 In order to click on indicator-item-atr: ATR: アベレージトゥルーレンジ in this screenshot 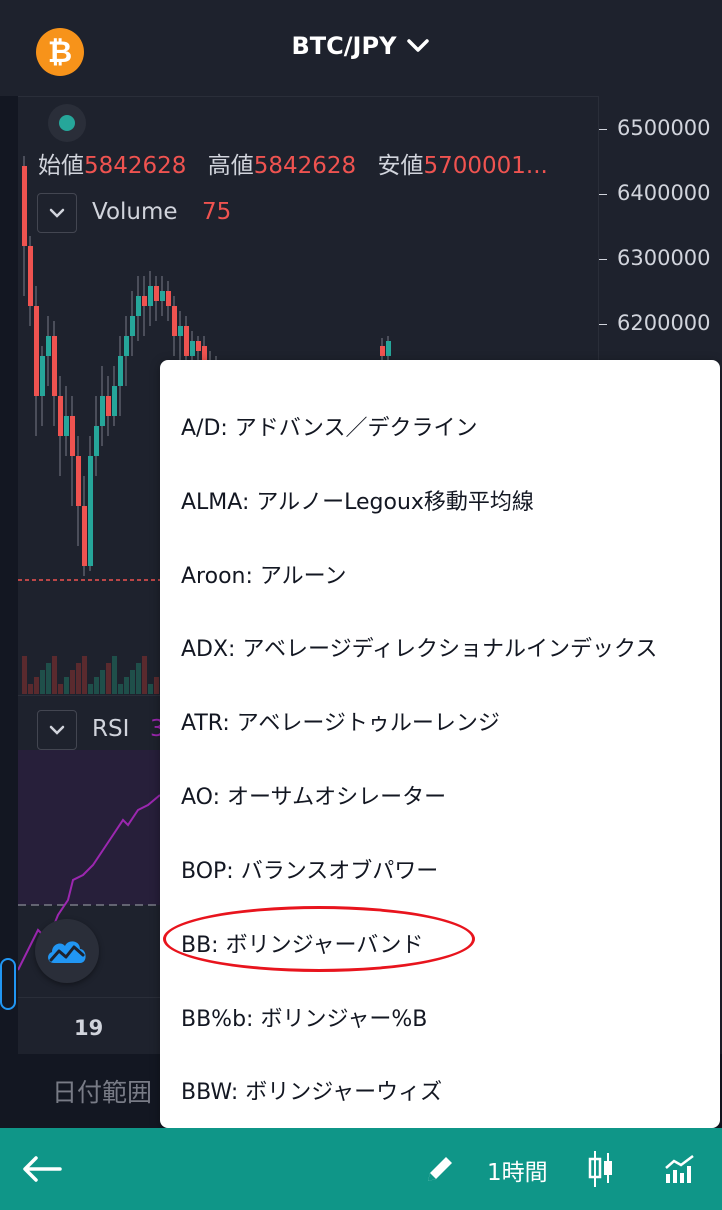, I will do `click(340, 721)`.